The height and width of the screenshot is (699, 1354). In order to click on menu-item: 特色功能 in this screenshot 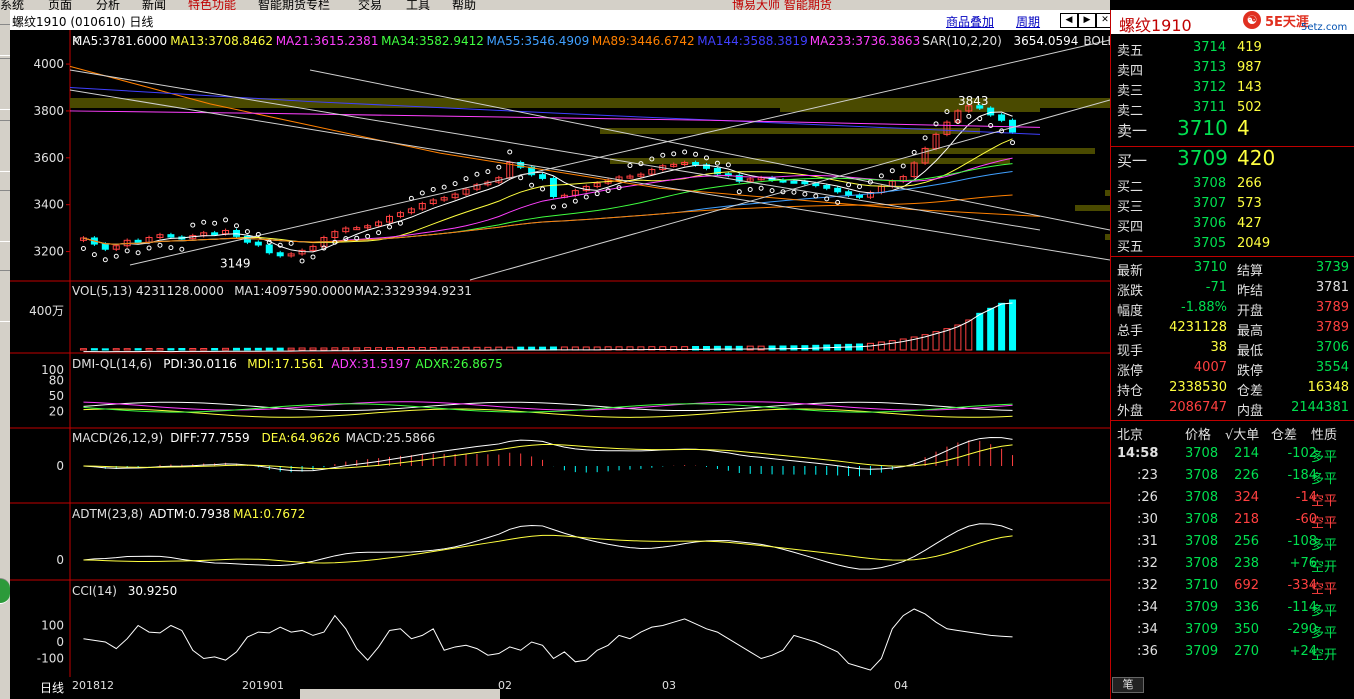, I will do `click(212, 5)`.